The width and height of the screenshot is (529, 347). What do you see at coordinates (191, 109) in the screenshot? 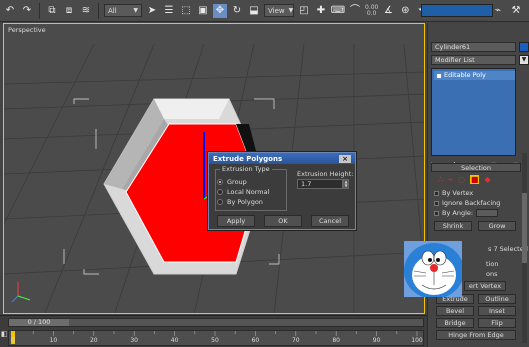
I see `hexagon-frame-top` at bounding box center [191, 109].